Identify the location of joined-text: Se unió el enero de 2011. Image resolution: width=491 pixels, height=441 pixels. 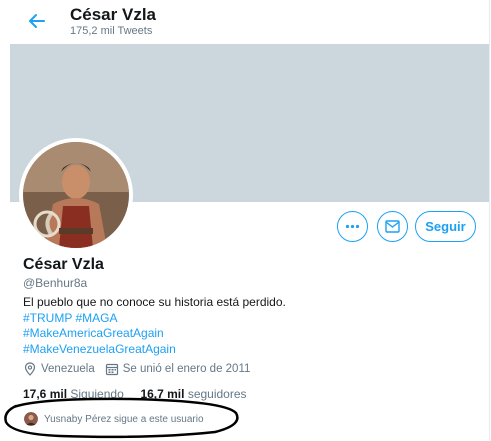
(186, 369).